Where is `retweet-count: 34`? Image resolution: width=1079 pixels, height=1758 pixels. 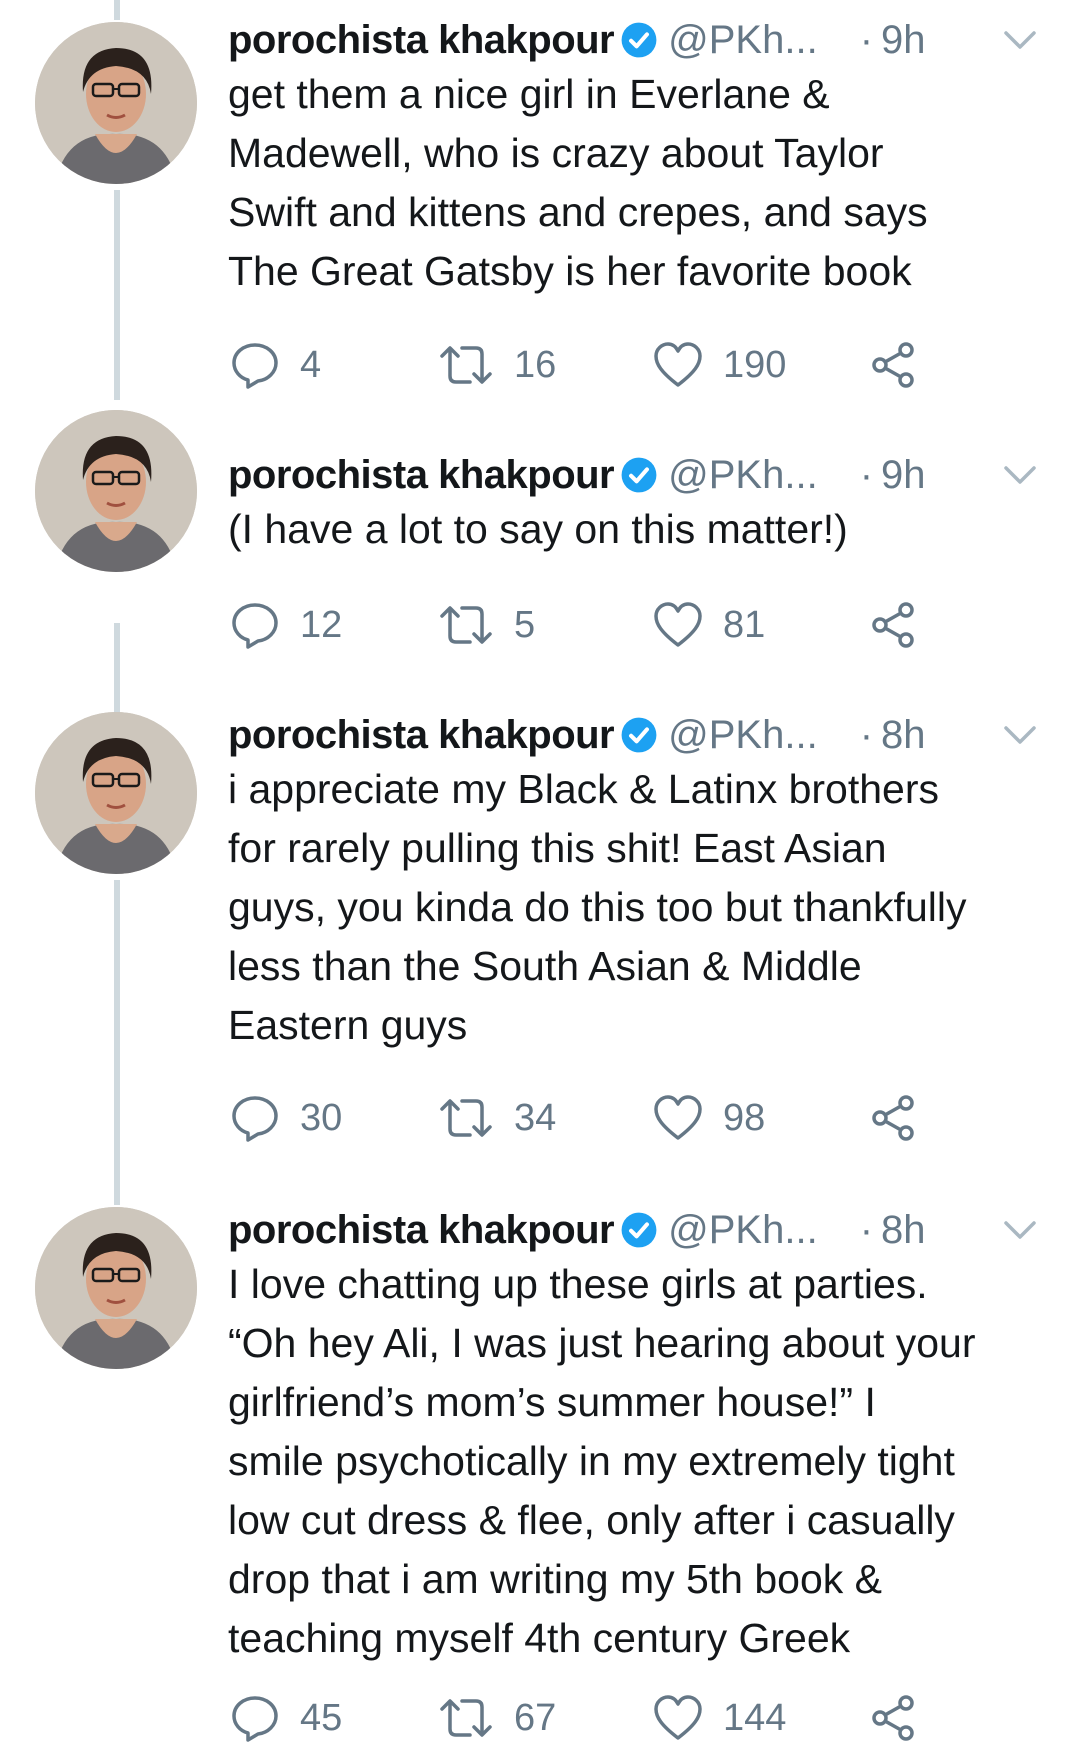 retweet-count: 34 is located at coordinates (535, 1117).